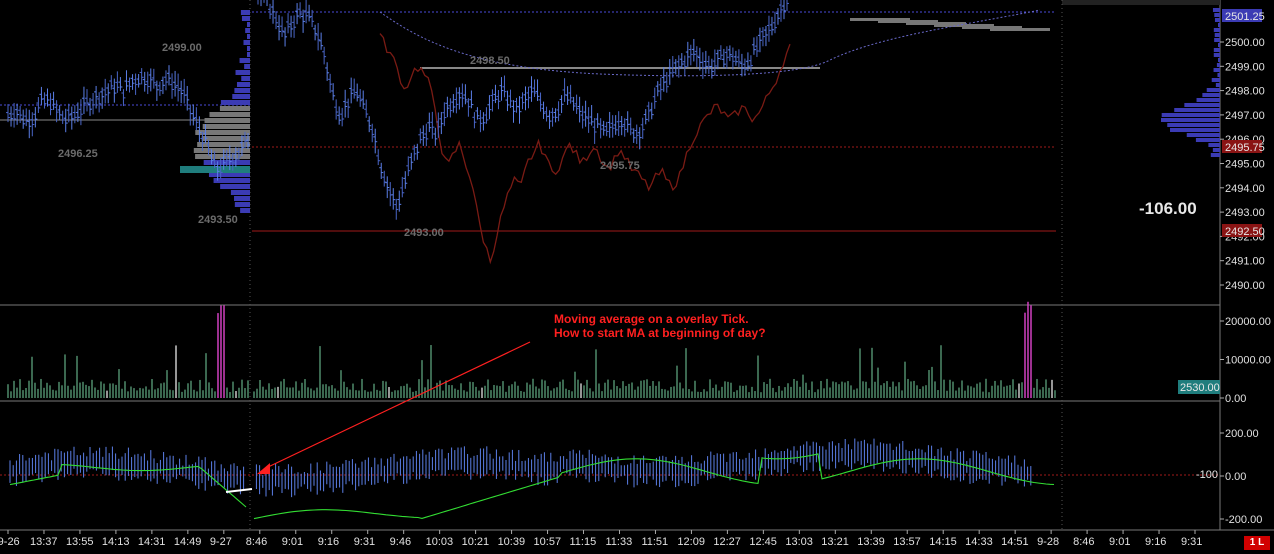 The image size is (1274, 554). What do you see at coordinates (1048, 542) in the screenshot?
I see `time-tick-label: 9-28` at bounding box center [1048, 542].